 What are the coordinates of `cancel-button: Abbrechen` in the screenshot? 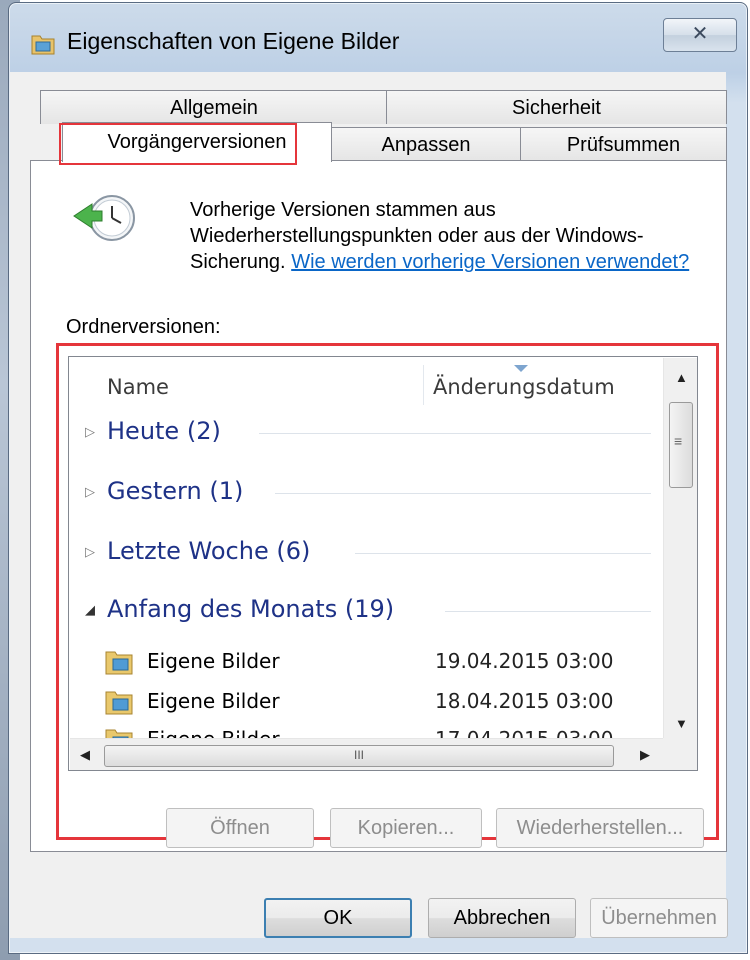 It's located at (502, 918).